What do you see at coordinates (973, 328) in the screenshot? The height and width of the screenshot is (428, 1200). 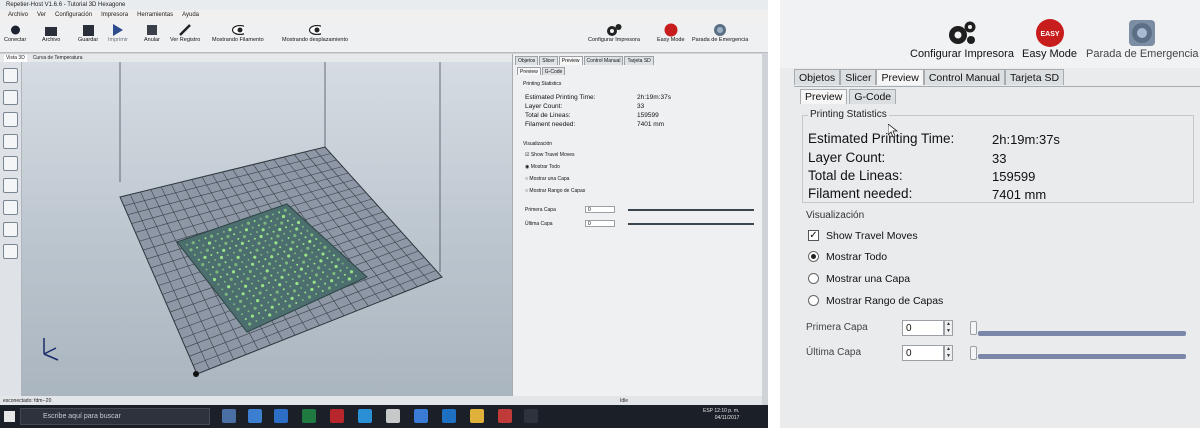 I see `first-layer-slider-thumb` at bounding box center [973, 328].